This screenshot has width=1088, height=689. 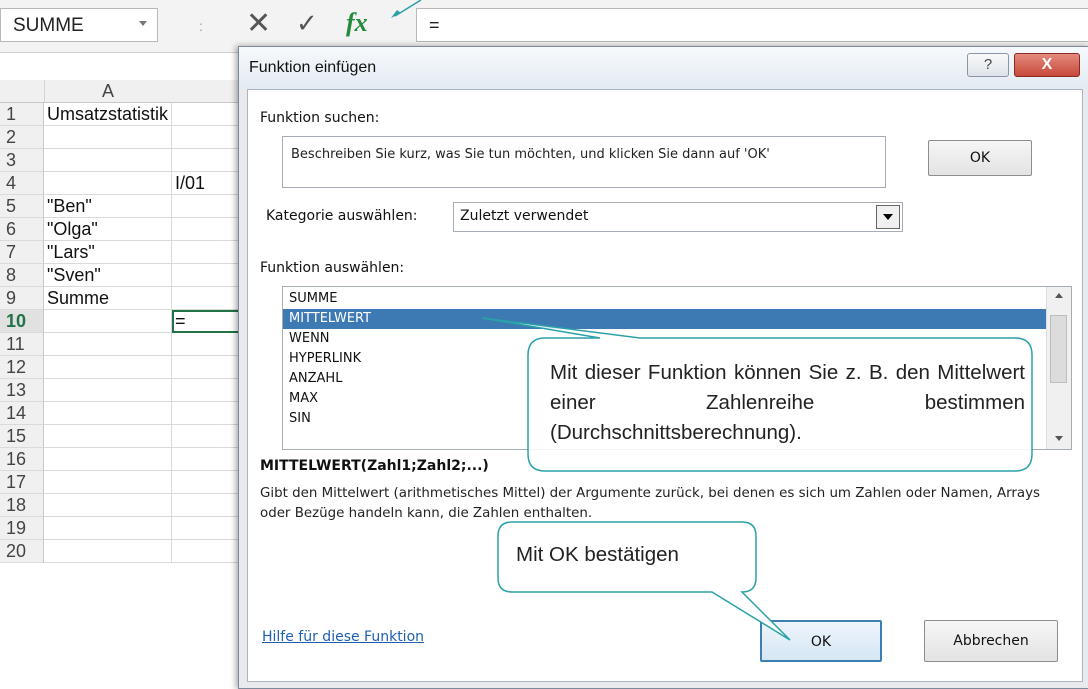 I want to click on row-number: 3, so click(x=22, y=160).